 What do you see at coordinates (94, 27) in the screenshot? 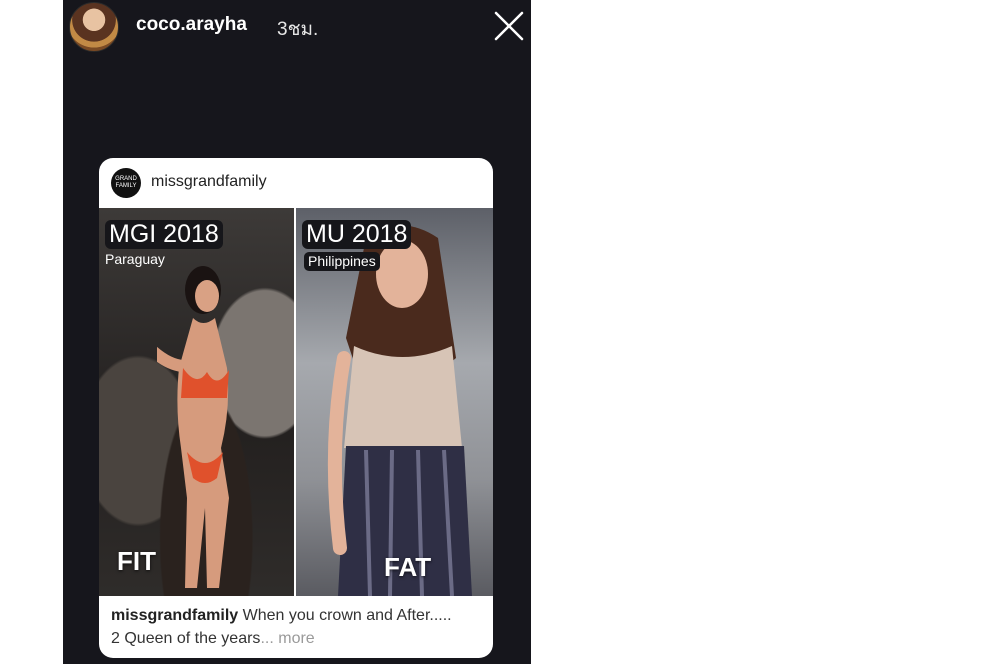
I see `avatar` at bounding box center [94, 27].